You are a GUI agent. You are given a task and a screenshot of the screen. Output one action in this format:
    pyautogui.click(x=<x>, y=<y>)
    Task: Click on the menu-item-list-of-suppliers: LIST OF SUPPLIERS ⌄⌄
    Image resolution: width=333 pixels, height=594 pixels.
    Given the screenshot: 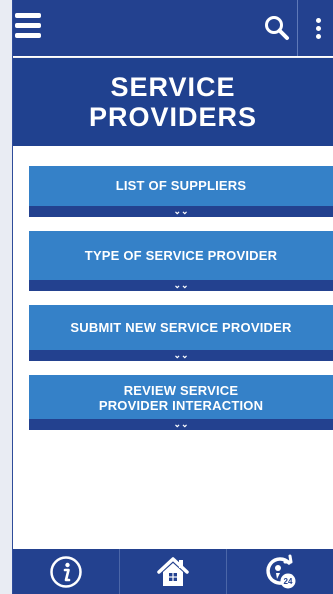 What is the action you would take?
    pyautogui.click(x=181, y=191)
    